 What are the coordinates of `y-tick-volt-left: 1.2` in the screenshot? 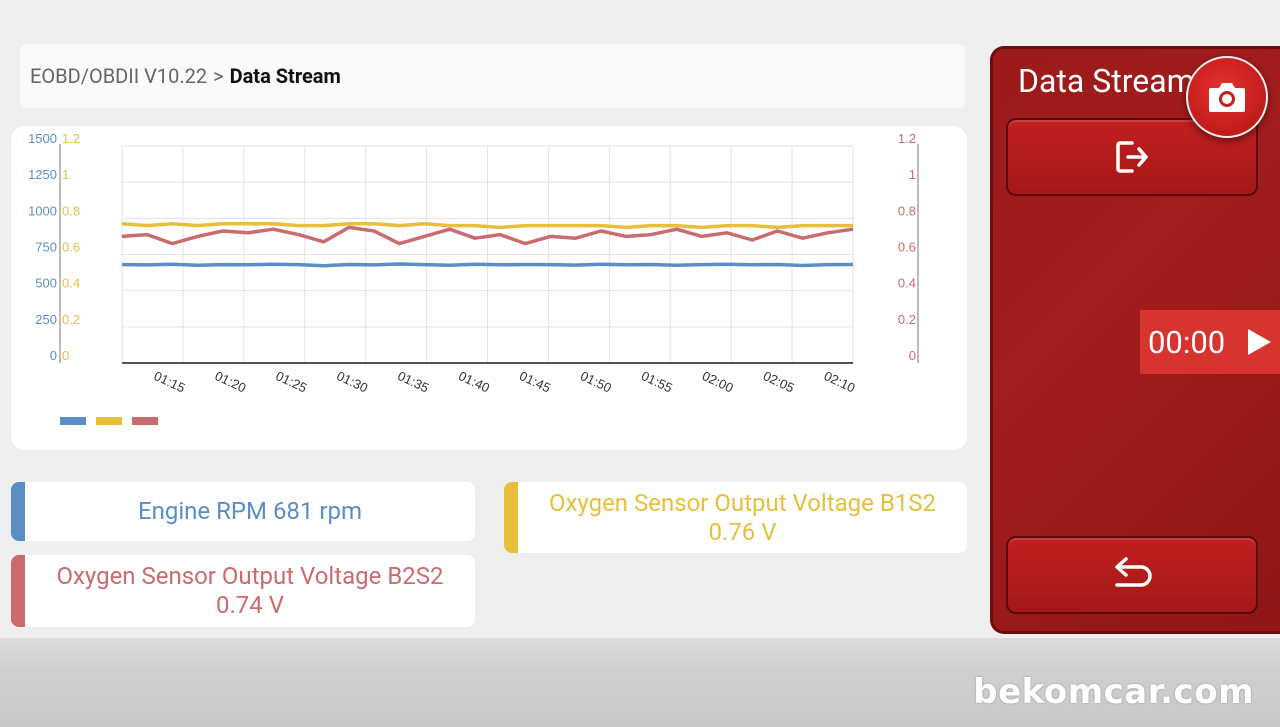 It's located at (71, 138).